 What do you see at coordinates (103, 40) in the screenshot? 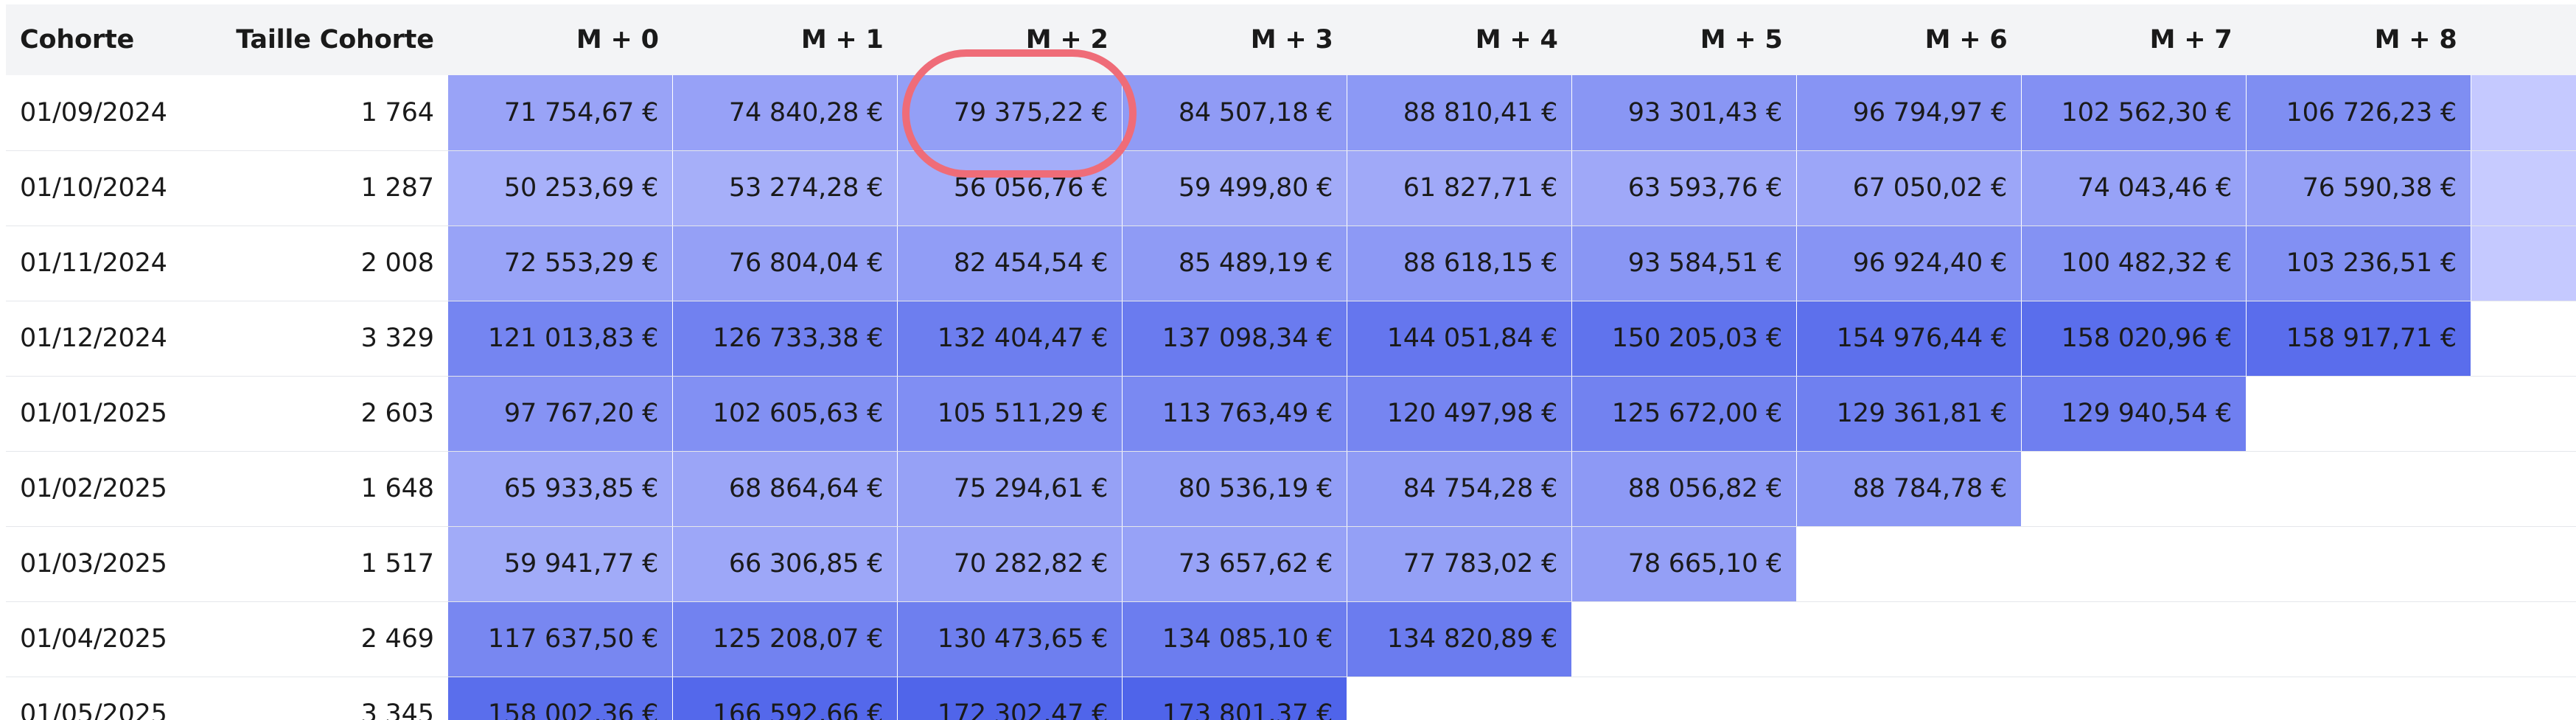
I see `column-header: Cohorte` at bounding box center [103, 40].